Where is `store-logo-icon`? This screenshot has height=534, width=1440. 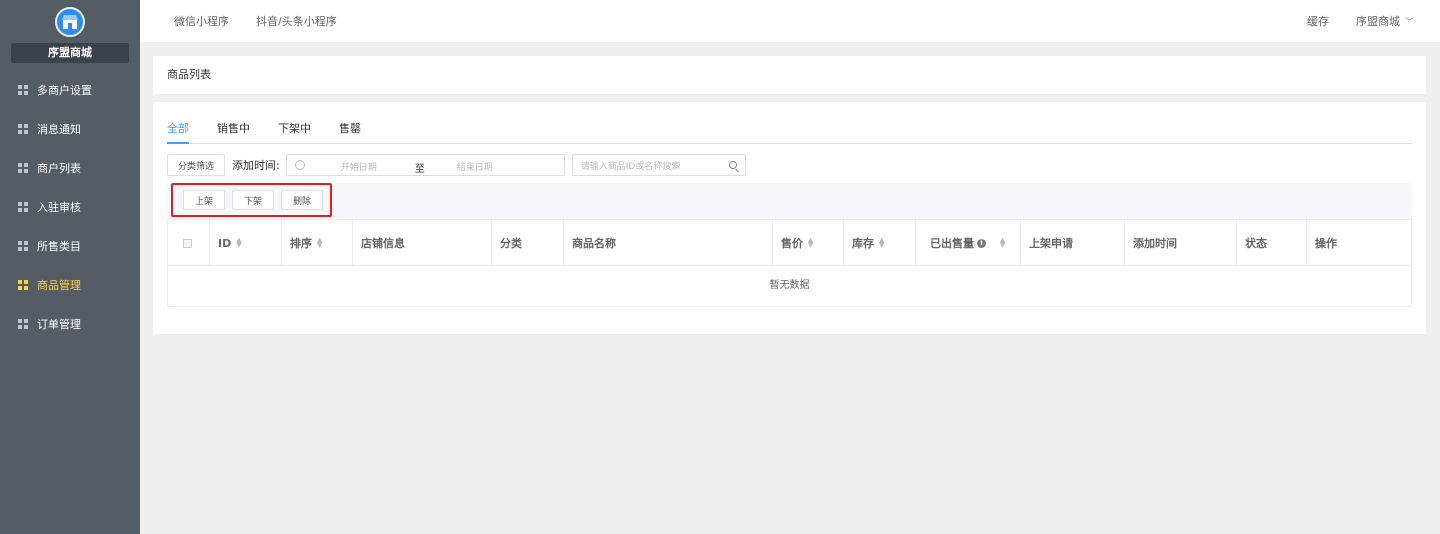 store-logo-icon is located at coordinates (70, 22).